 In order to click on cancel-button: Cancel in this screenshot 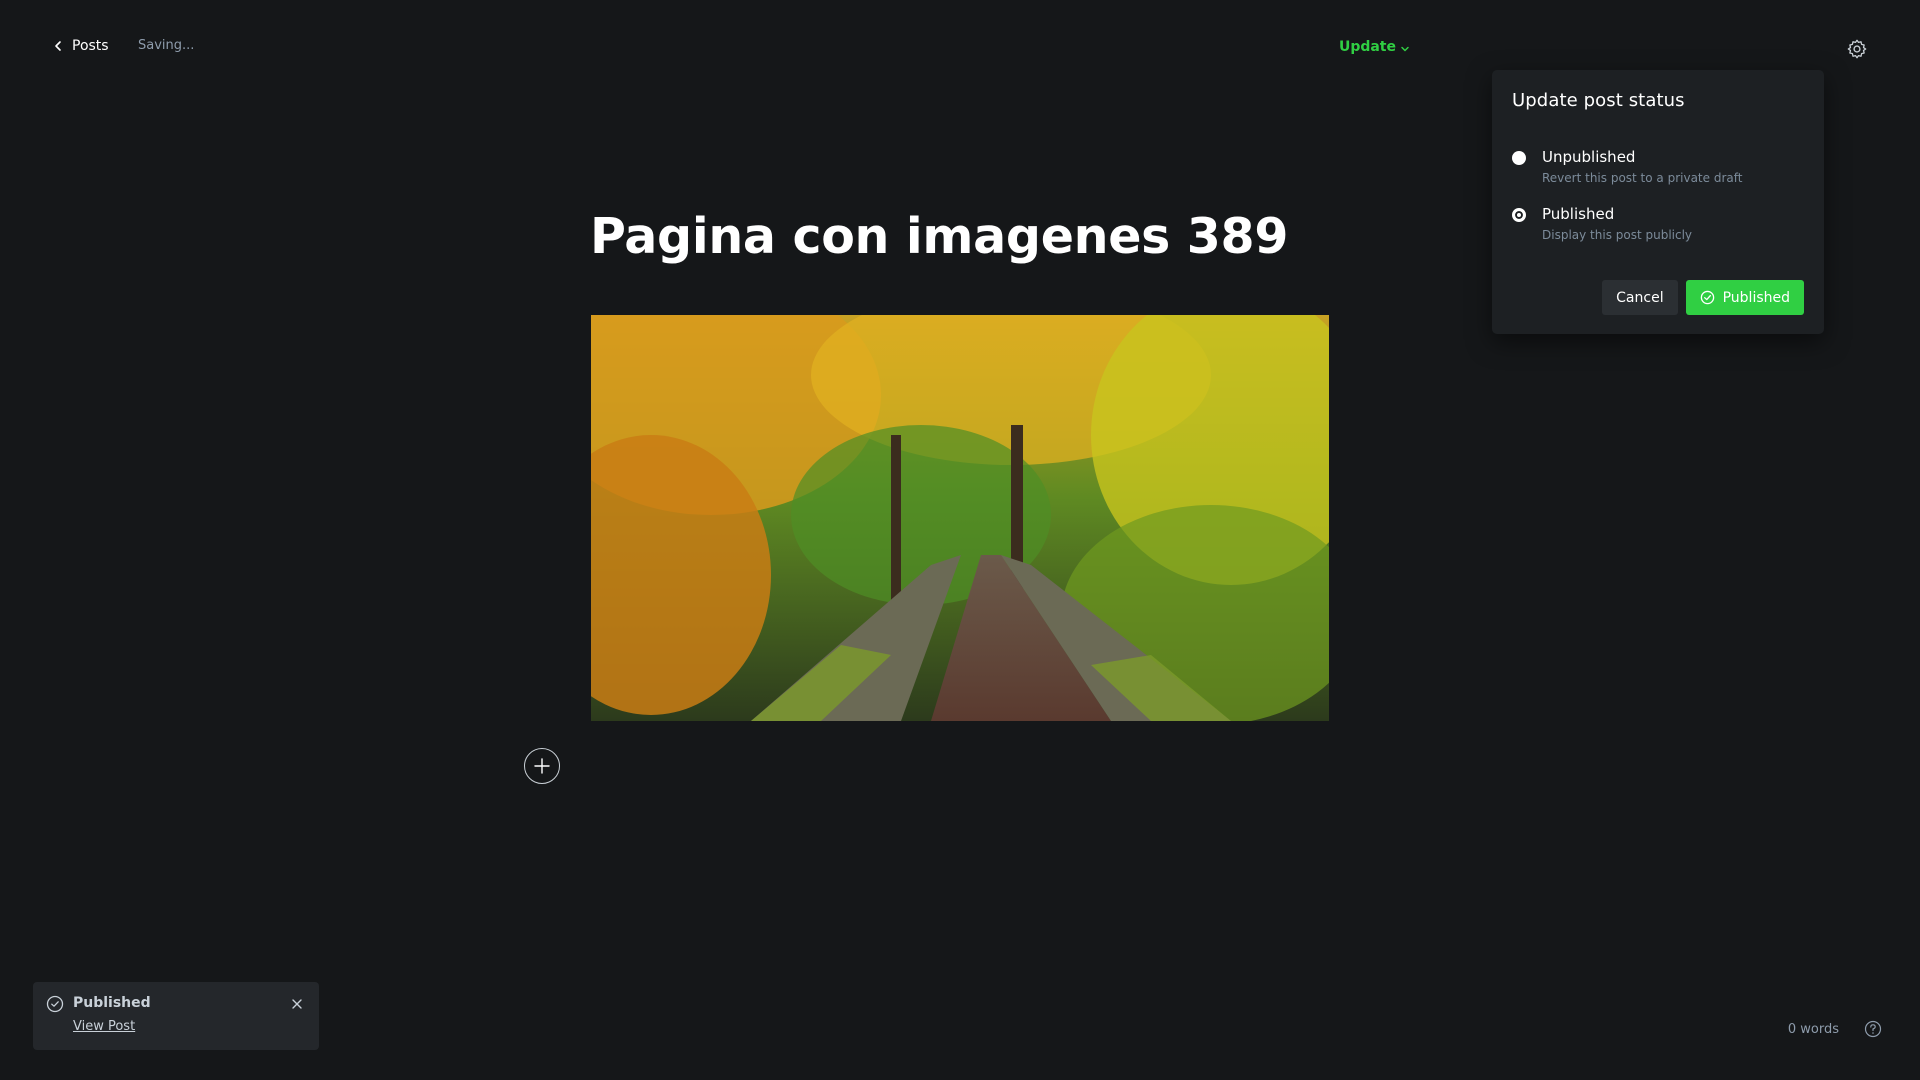, I will do `click(1640, 297)`.